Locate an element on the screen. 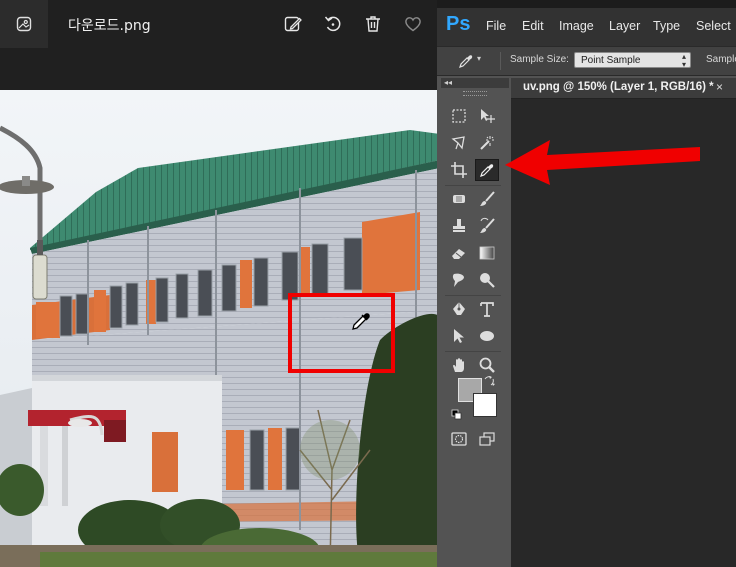 Image resolution: width=736 pixels, height=567 pixels. photo-viewer-titlebar: 다운로드.png is located at coordinates (220, 24).